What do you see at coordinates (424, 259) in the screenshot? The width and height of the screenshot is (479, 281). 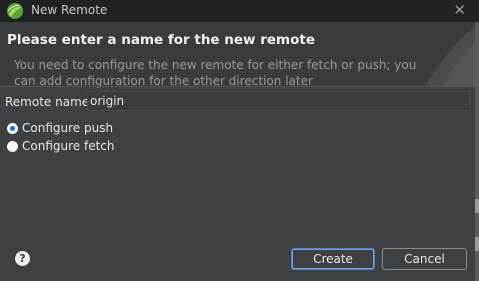 I see `cancel-button: Cancel` at bounding box center [424, 259].